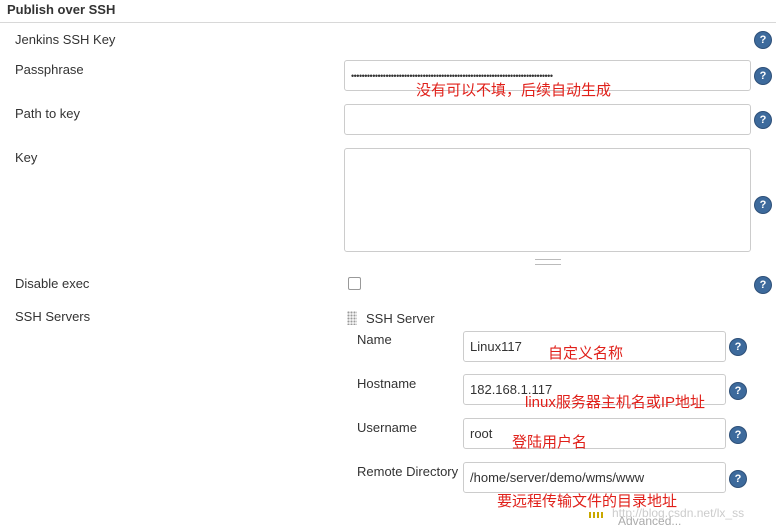 The image size is (776, 531). Describe the element at coordinates (594, 477) in the screenshot. I see `remote-directory-input: /home/server/demo/wms/www` at that location.